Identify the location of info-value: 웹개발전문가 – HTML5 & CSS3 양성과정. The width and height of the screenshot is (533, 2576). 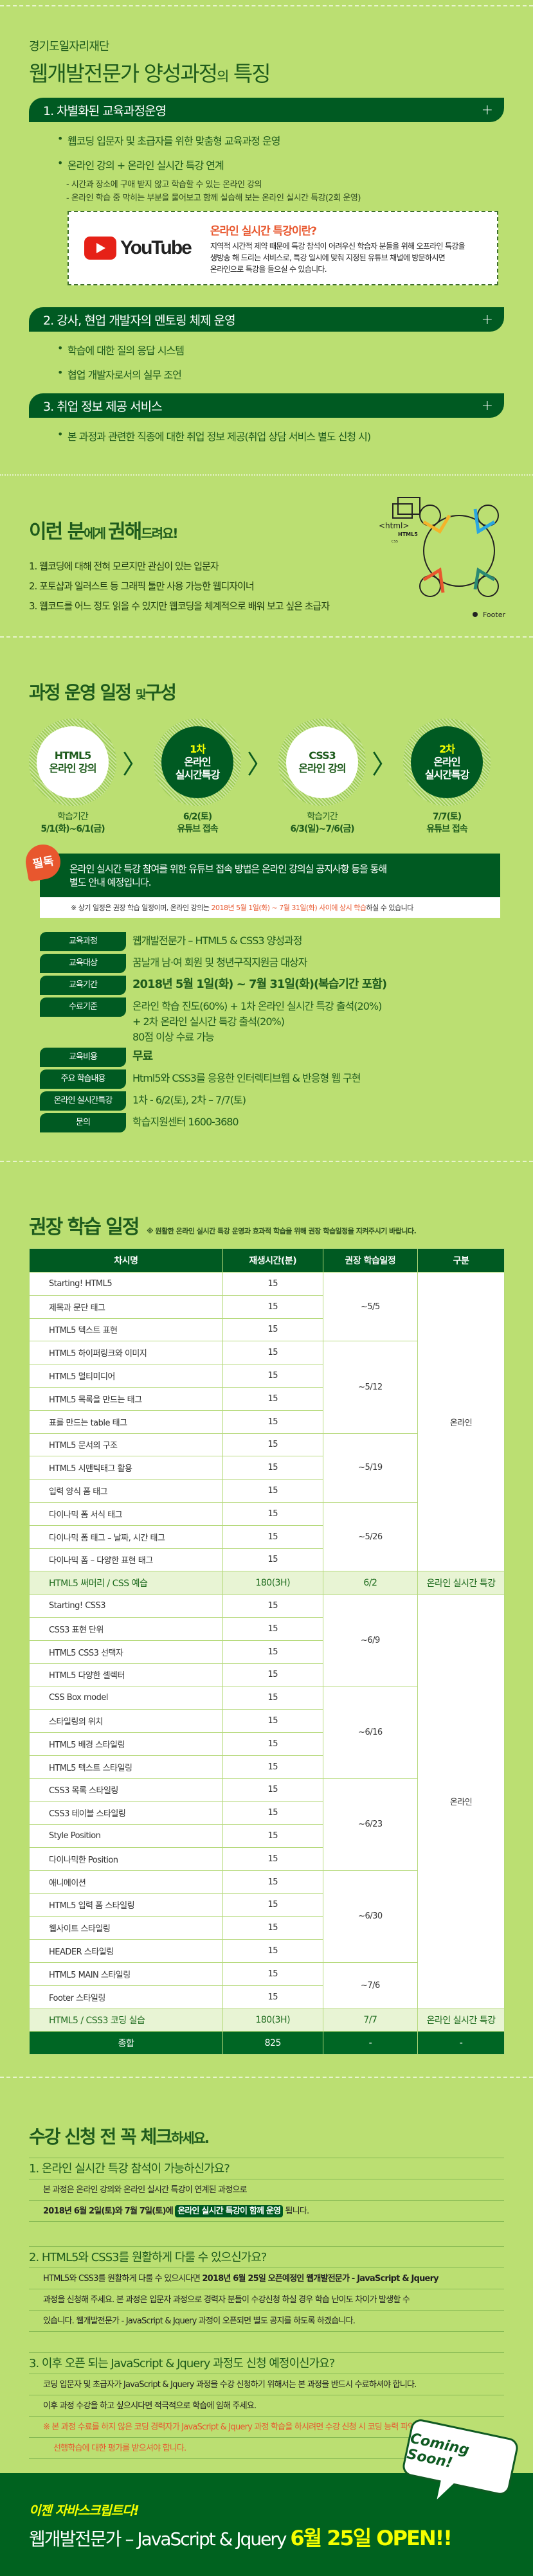
(217, 940).